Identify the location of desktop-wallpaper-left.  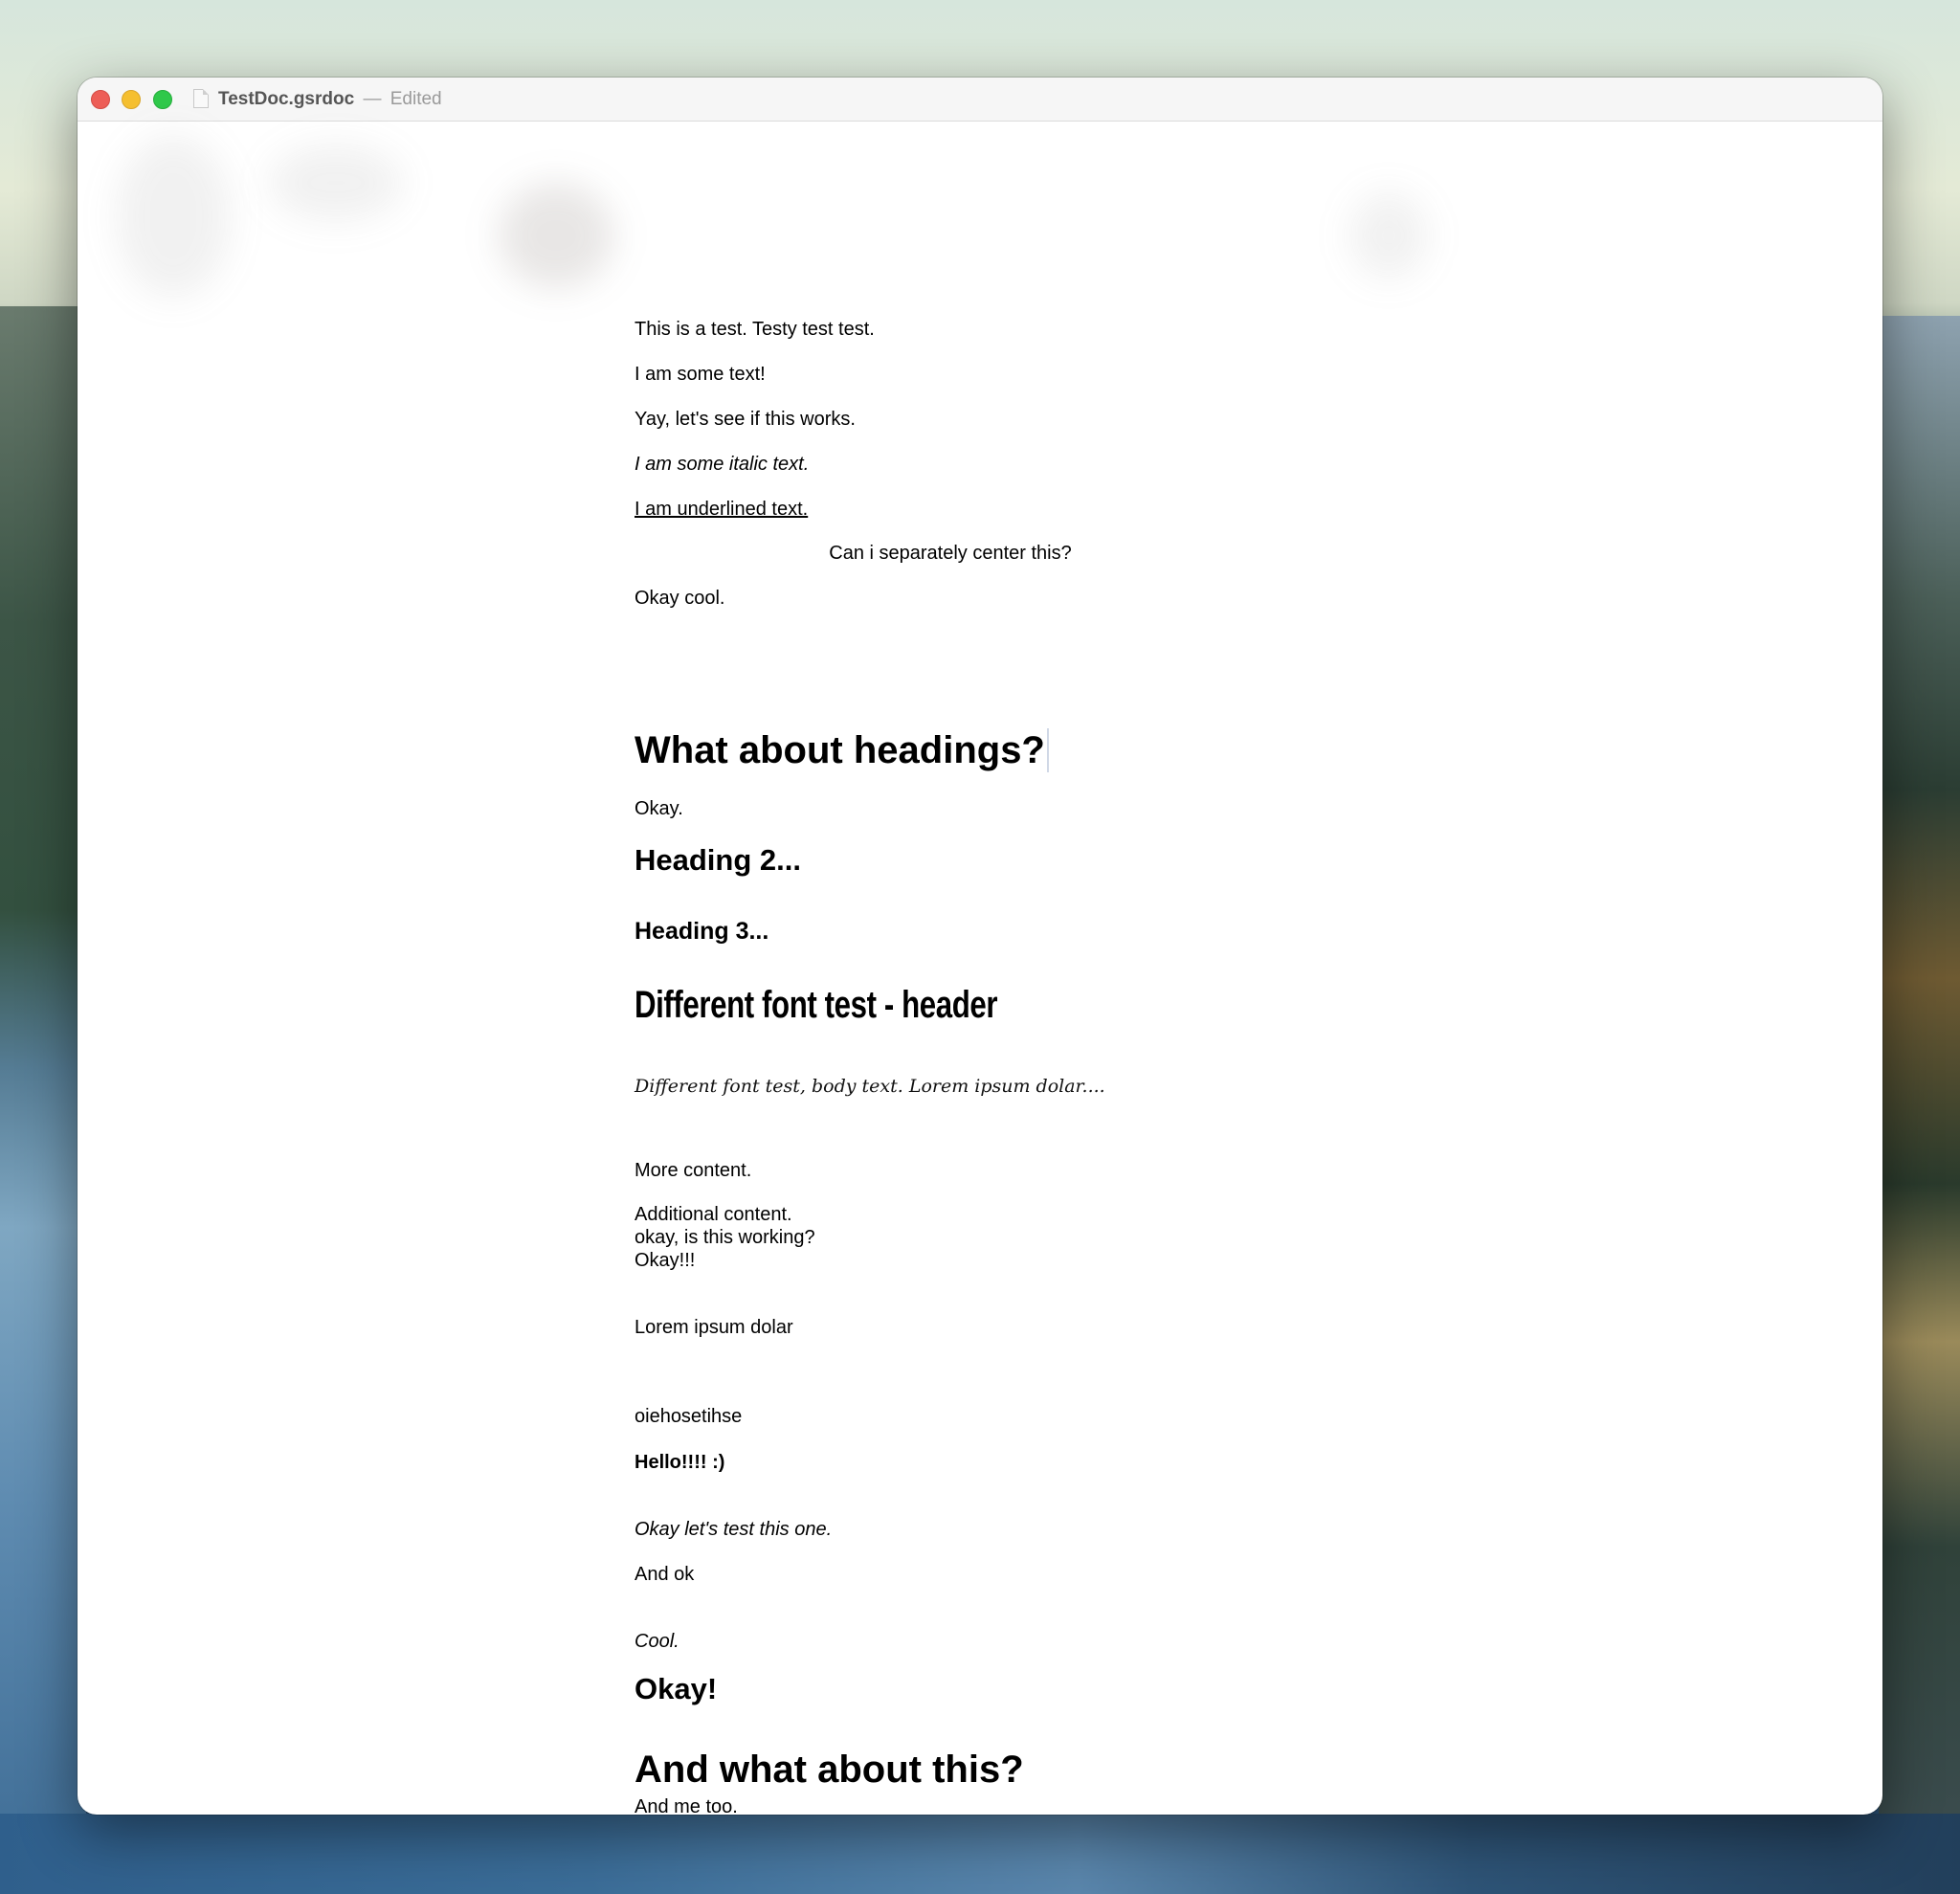
(43, 1100).